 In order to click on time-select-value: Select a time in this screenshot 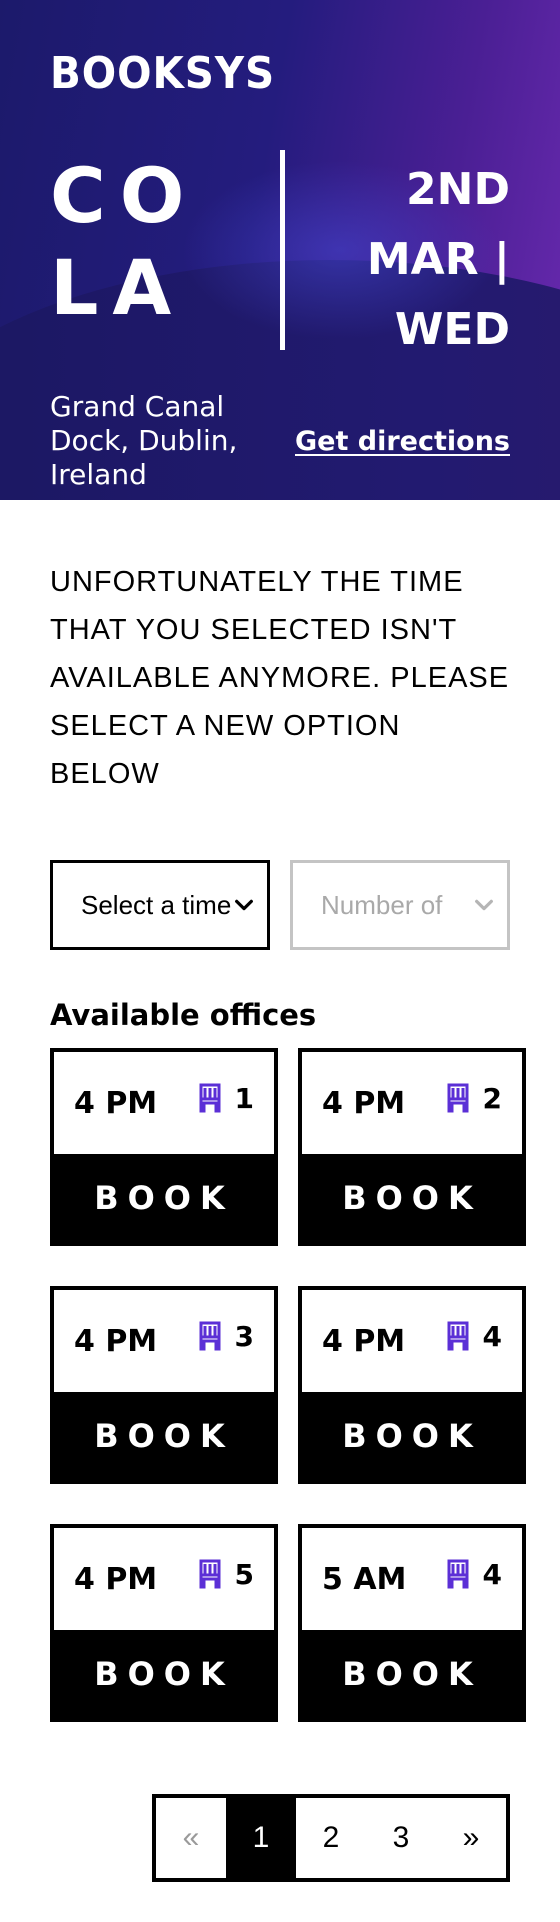, I will do `click(156, 904)`.